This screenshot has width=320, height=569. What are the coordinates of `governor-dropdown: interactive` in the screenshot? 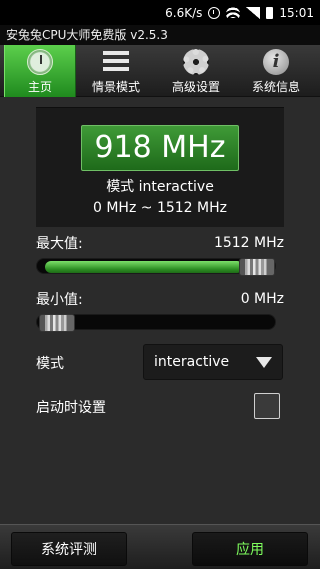 It's located at (213, 362).